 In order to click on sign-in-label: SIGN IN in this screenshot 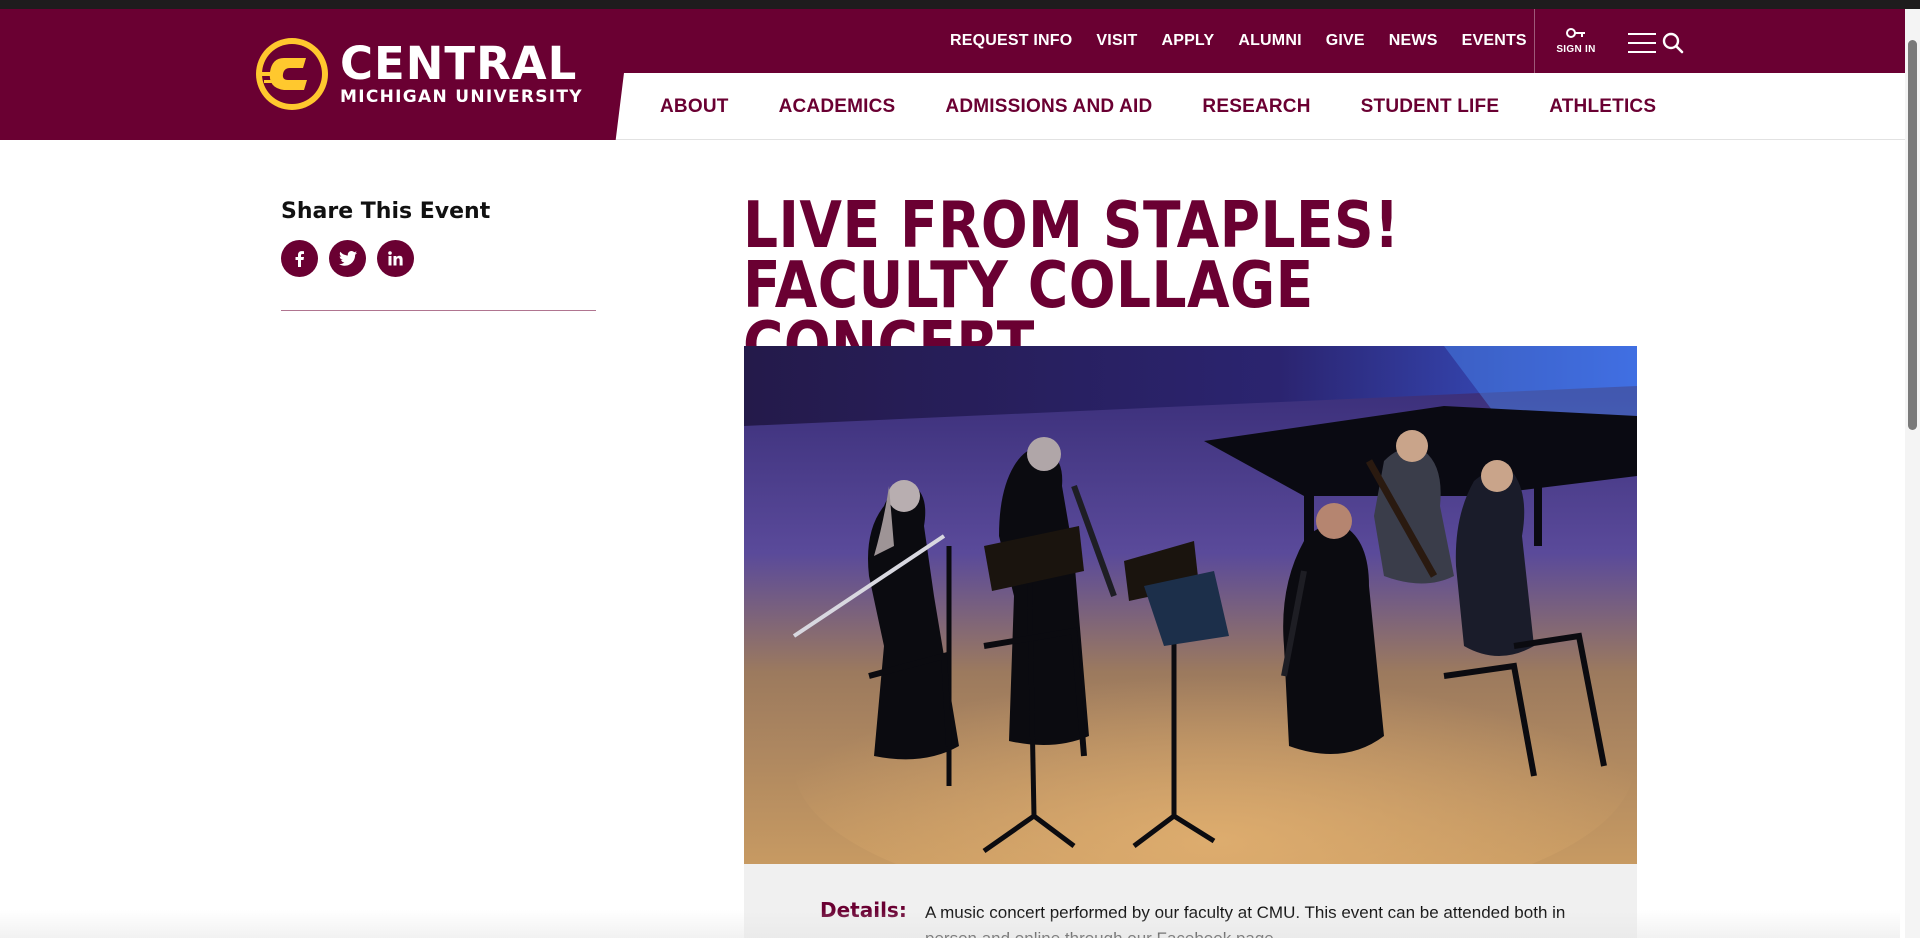, I will do `click(1576, 49)`.